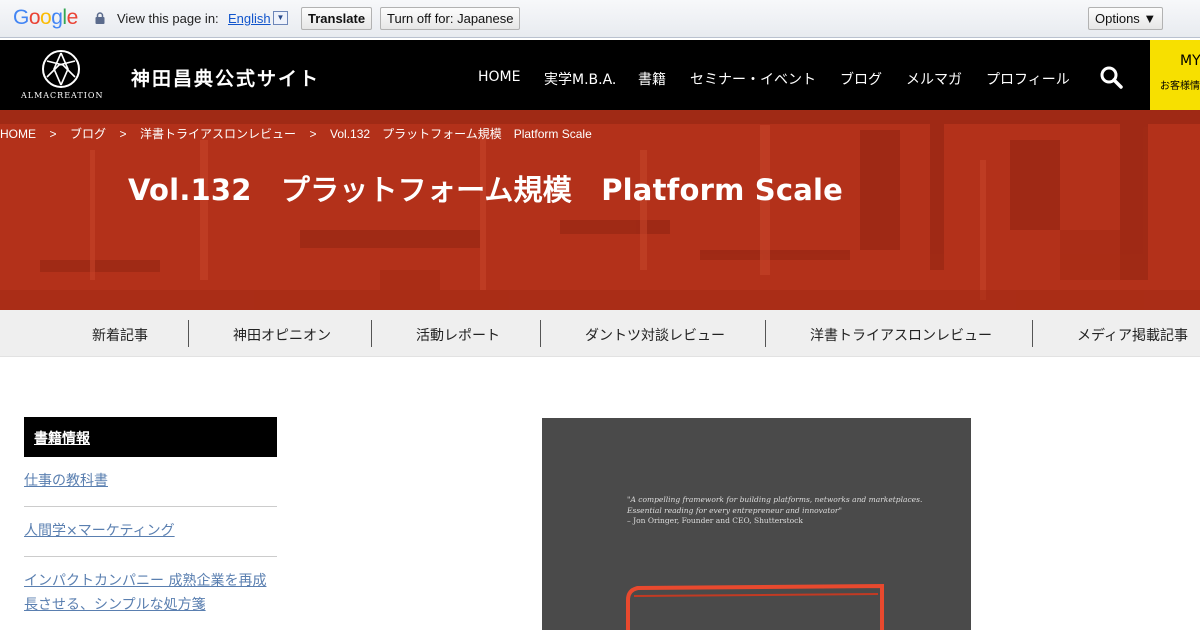 The width and height of the screenshot is (1200, 630). Describe the element at coordinates (100, 18) in the screenshot. I see `lock-icon` at that location.